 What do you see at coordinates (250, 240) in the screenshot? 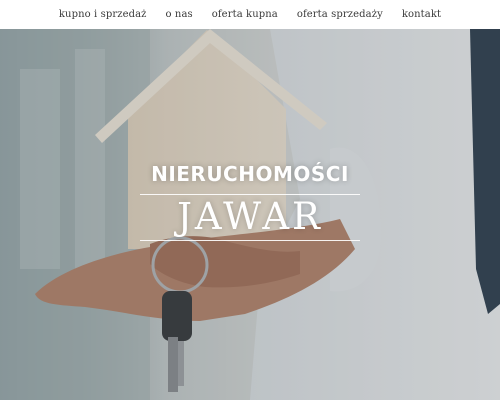
I see `brand-divider-bottom` at bounding box center [250, 240].